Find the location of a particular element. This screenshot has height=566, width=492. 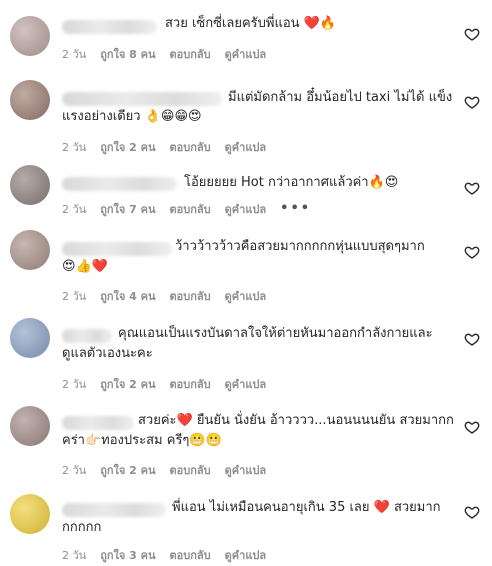

comment-text-line2: 😍👍❤️ is located at coordinates (85, 266).